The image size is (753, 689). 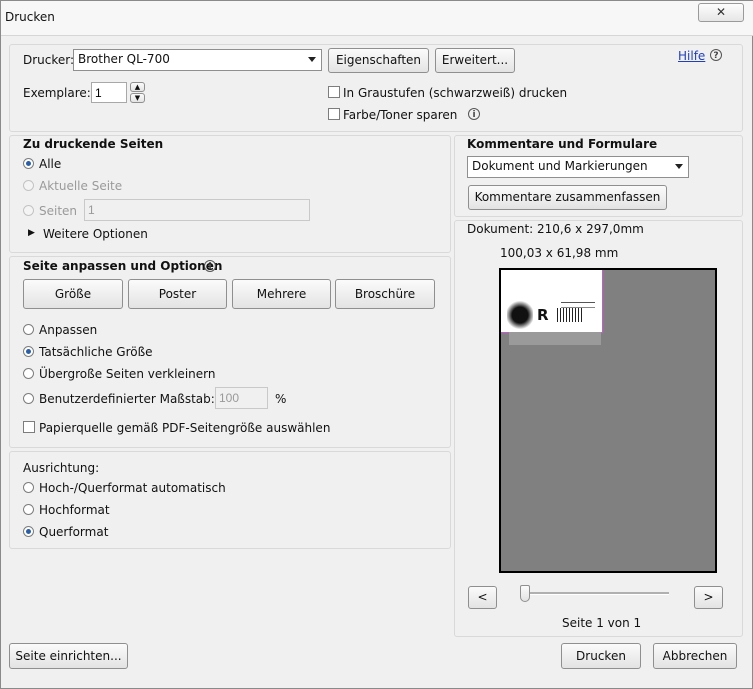 What do you see at coordinates (123, 266) in the screenshot?
I see `fit-heading: Seite anpassen und Optionen` at bounding box center [123, 266].